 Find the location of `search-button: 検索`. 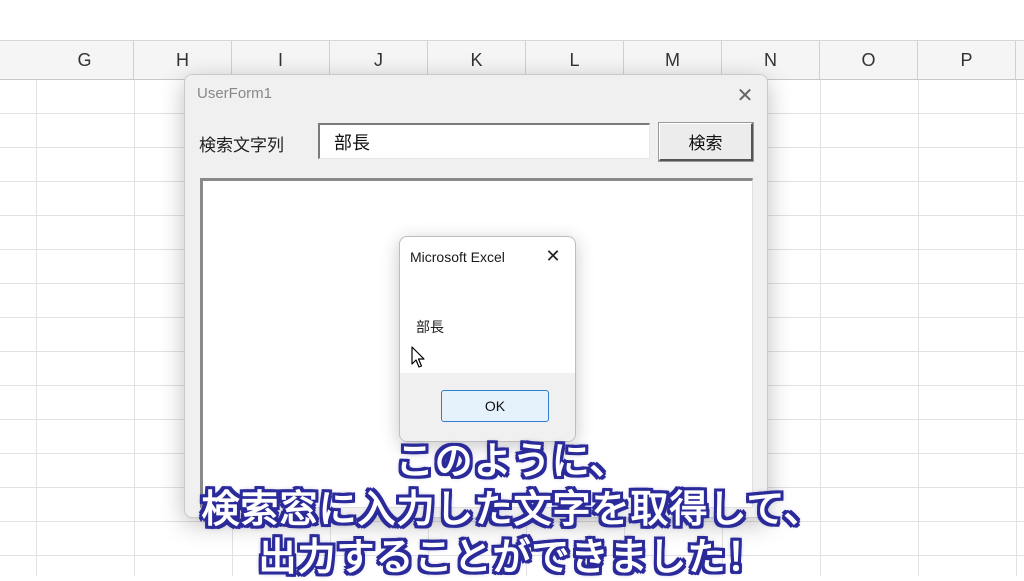

search-button: 検索 is located at coordinates (706, 142).